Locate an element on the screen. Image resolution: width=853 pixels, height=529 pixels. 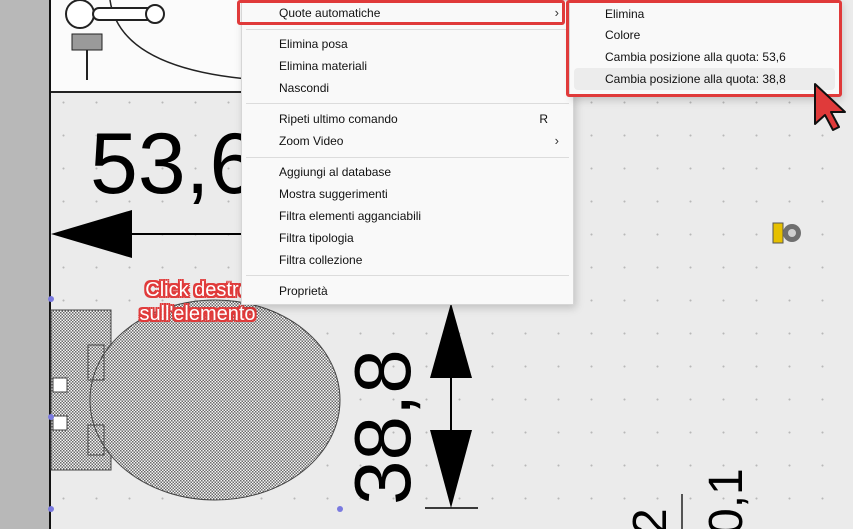
menu-item-filtra-elementi-agganciabili: Filtra elementi agganciabili is located at coordinates (407, 216).